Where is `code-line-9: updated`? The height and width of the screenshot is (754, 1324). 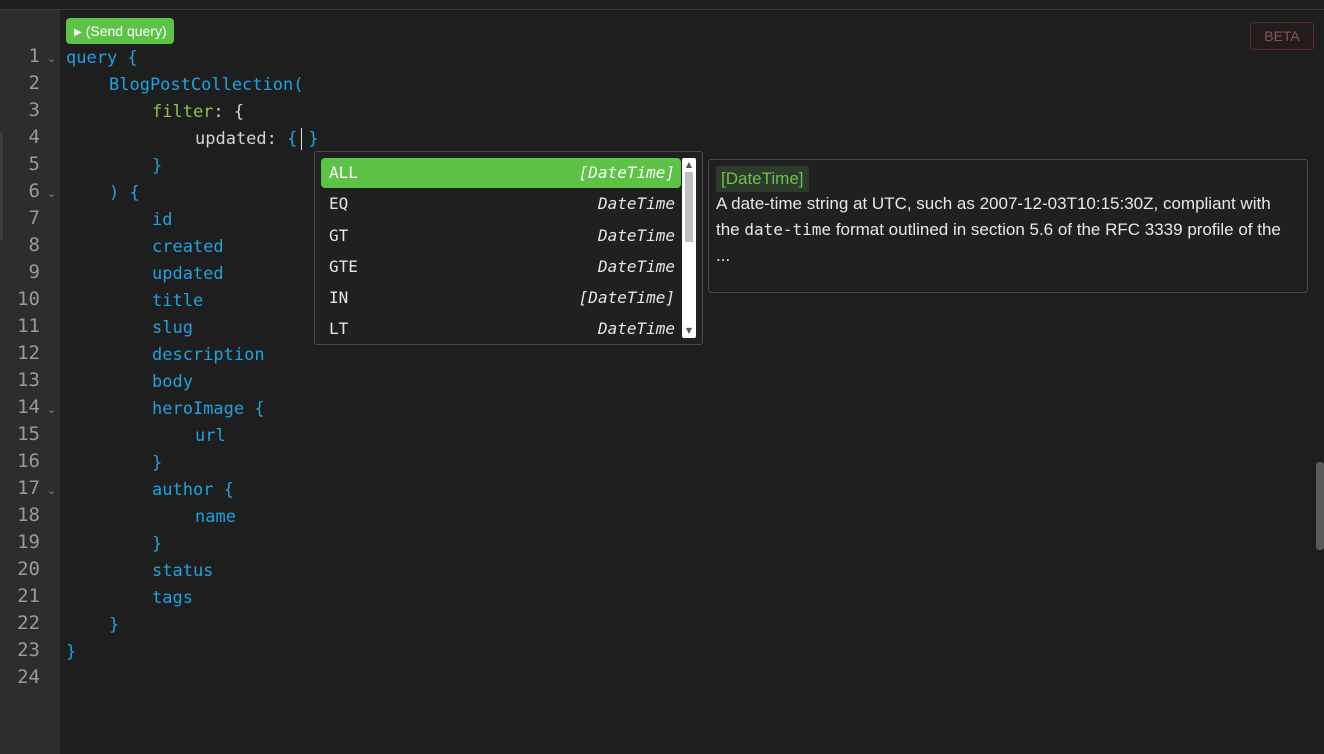
code-line-9: updated is located at coordinates (188, 274).